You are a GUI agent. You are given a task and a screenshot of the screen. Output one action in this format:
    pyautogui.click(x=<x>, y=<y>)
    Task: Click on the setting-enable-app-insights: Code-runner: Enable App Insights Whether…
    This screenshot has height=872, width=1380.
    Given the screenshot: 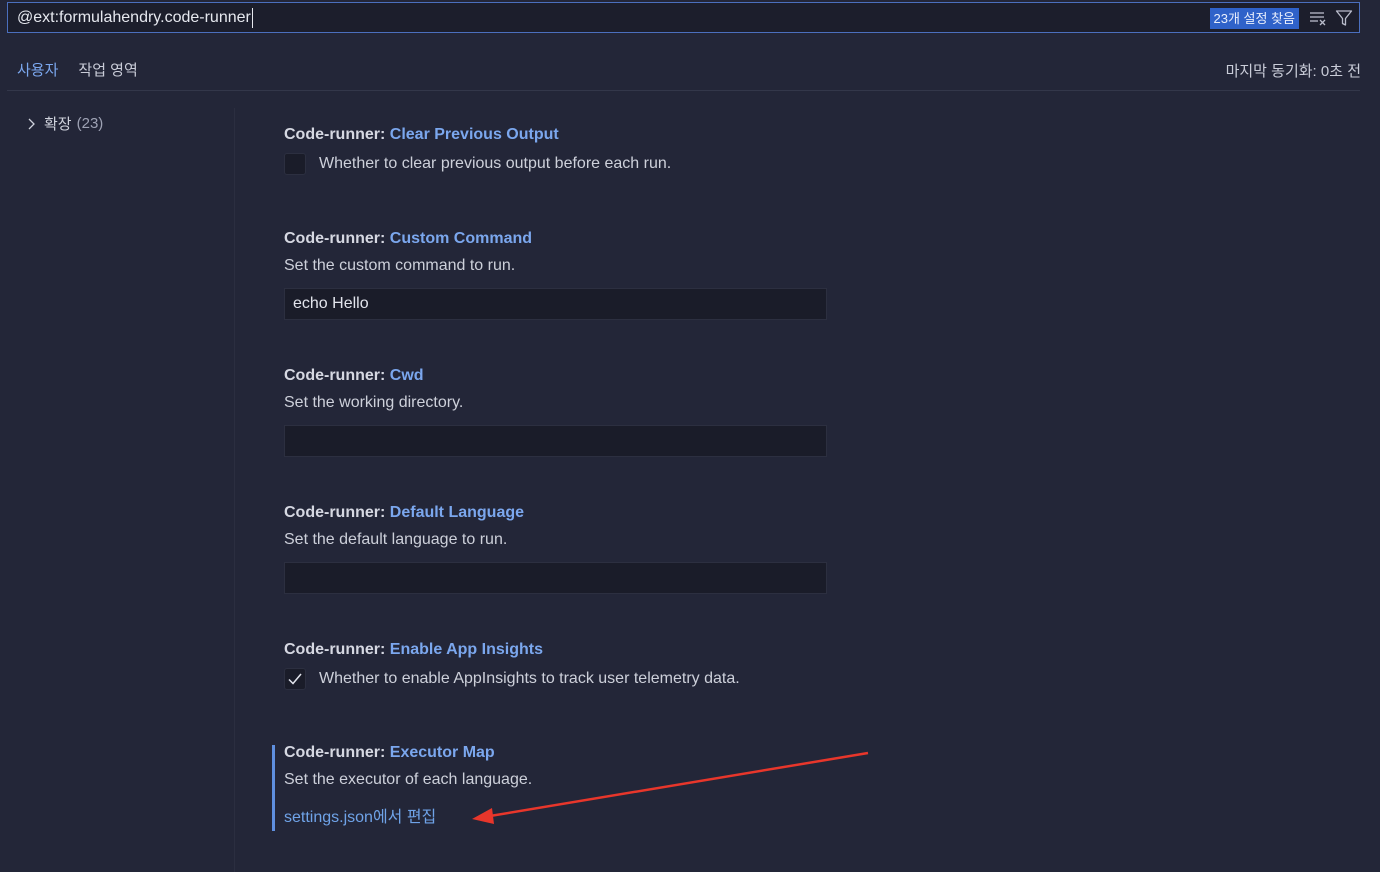 What is the action you would take?
    pyautogui.click(x=512, y=665)
    